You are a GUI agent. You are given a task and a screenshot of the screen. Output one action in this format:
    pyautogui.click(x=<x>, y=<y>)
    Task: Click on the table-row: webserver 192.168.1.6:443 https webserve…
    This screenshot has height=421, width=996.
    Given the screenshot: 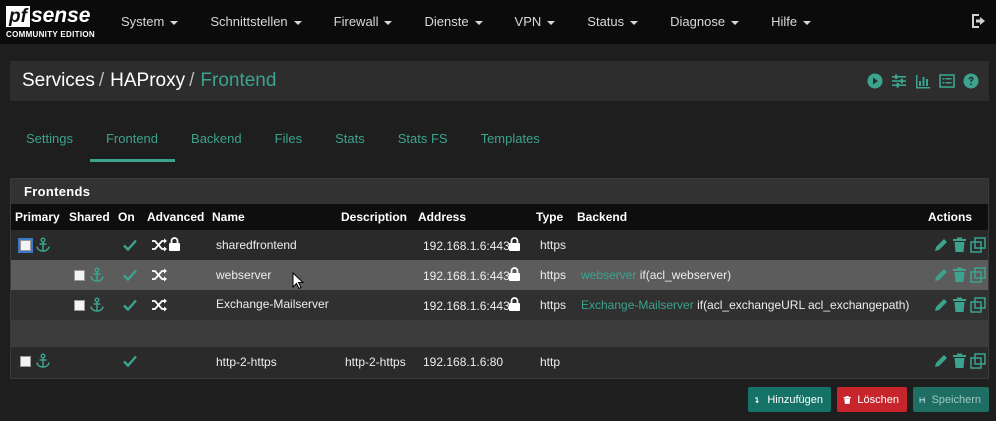 What is the action you would take?
    pyautogui.click(x=499, y=275)
    